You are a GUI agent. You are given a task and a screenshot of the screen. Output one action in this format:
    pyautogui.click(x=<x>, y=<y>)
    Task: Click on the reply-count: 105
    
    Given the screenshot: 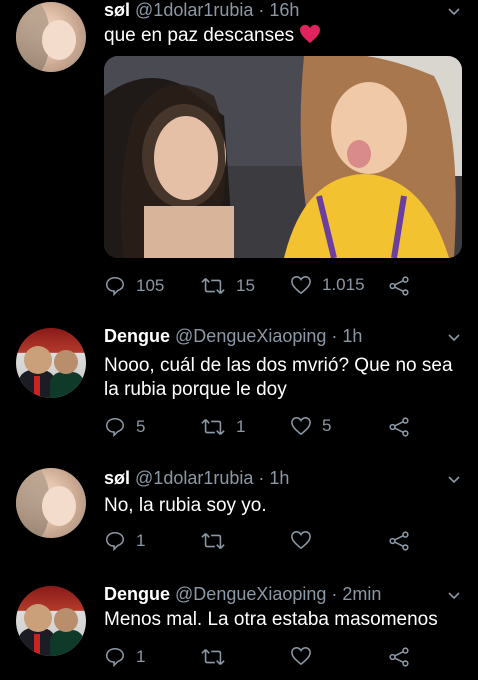 What is the action you would take?
    pyautogui.click(x=150, y=285)
    